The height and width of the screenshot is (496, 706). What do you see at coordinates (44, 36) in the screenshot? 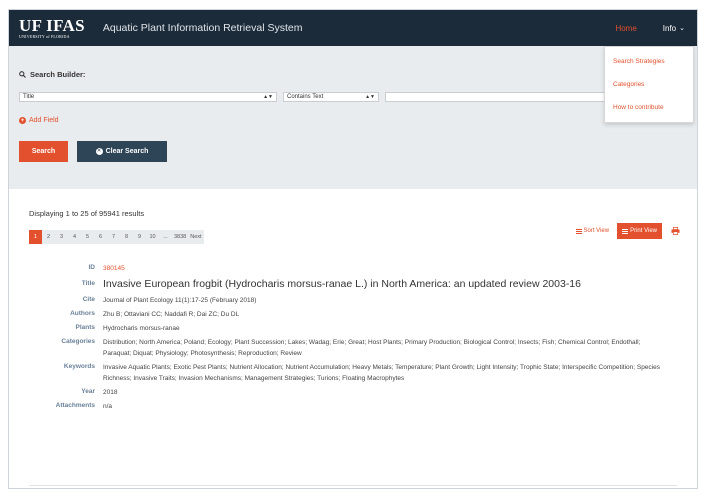
I see `logo-subtitle: UNIVERSITY of FLORIDA` at bounding box center [44, 36].